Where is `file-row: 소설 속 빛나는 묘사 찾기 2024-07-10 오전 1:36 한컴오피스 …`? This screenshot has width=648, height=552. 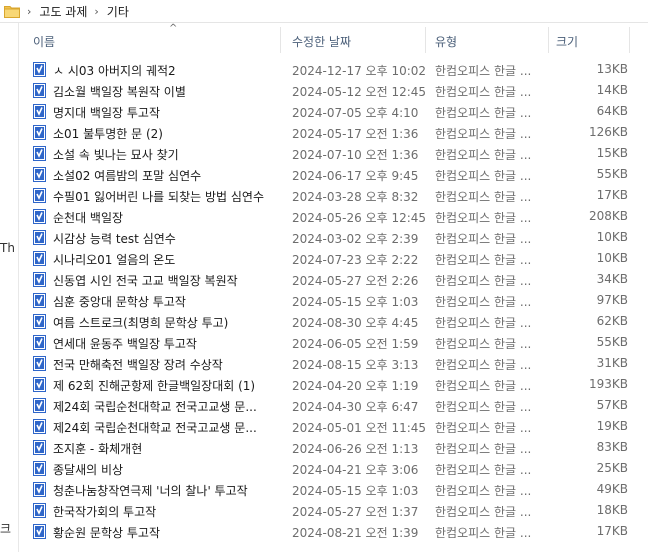 file-row: 소설 속 빛나는 묘사 찾기 2024-07-10 오전 1:36 한컴오피스 … is located at coordinates (333, 153).